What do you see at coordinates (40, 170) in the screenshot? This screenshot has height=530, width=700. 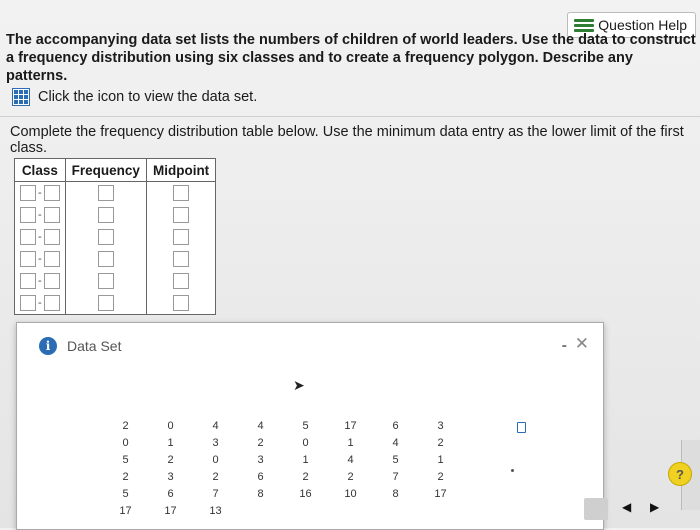 I see `class-header: Class` at bounding box center [40, 170].